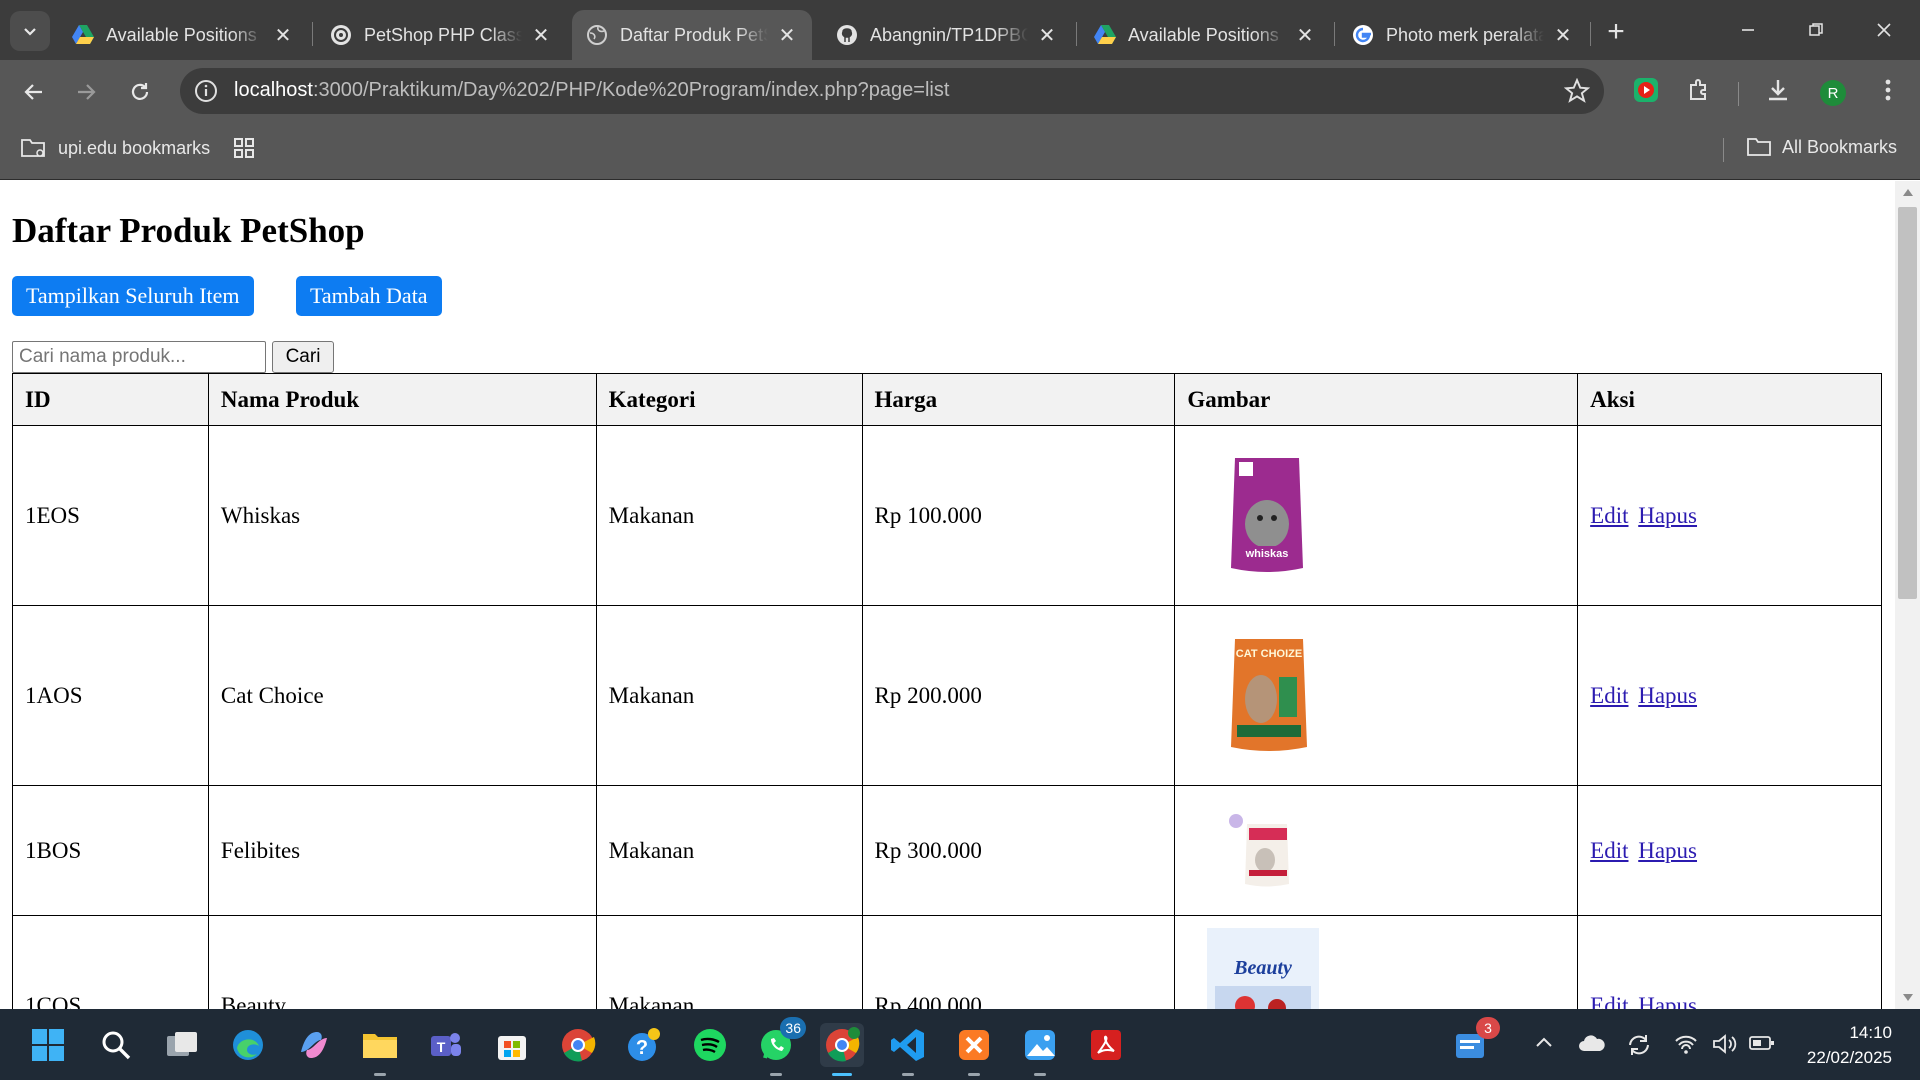 Image resolution: width=1920 pixels, height=1080 pixels. I want to click on minimize-icon, so click(1748, 30).